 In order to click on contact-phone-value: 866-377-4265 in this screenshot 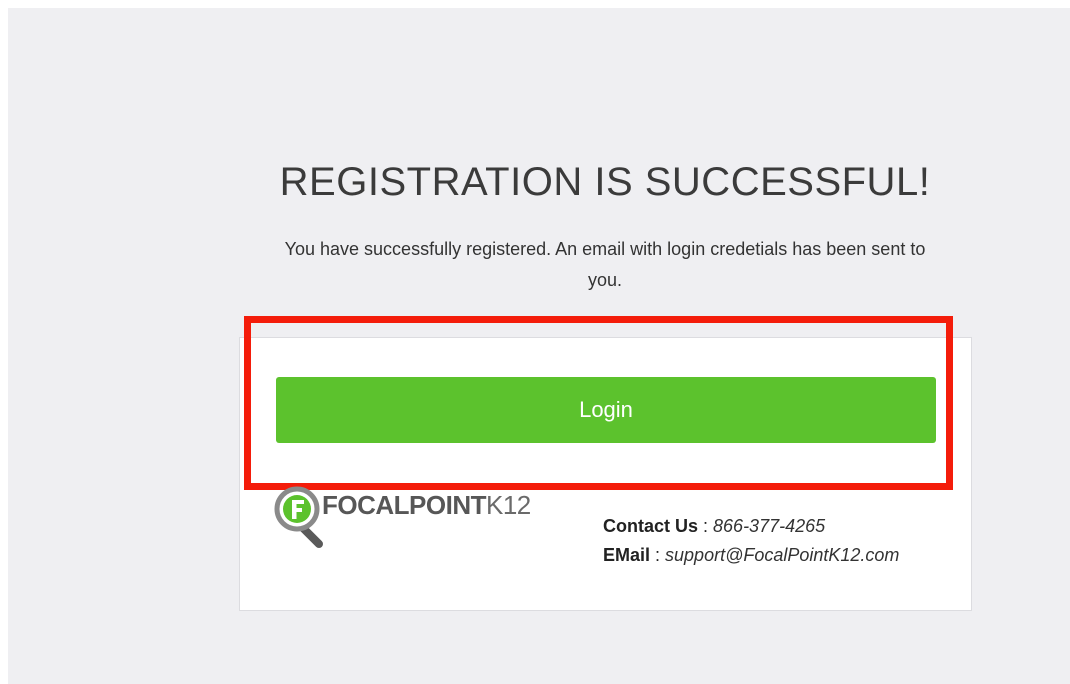, I will do `click(769, 526)`.